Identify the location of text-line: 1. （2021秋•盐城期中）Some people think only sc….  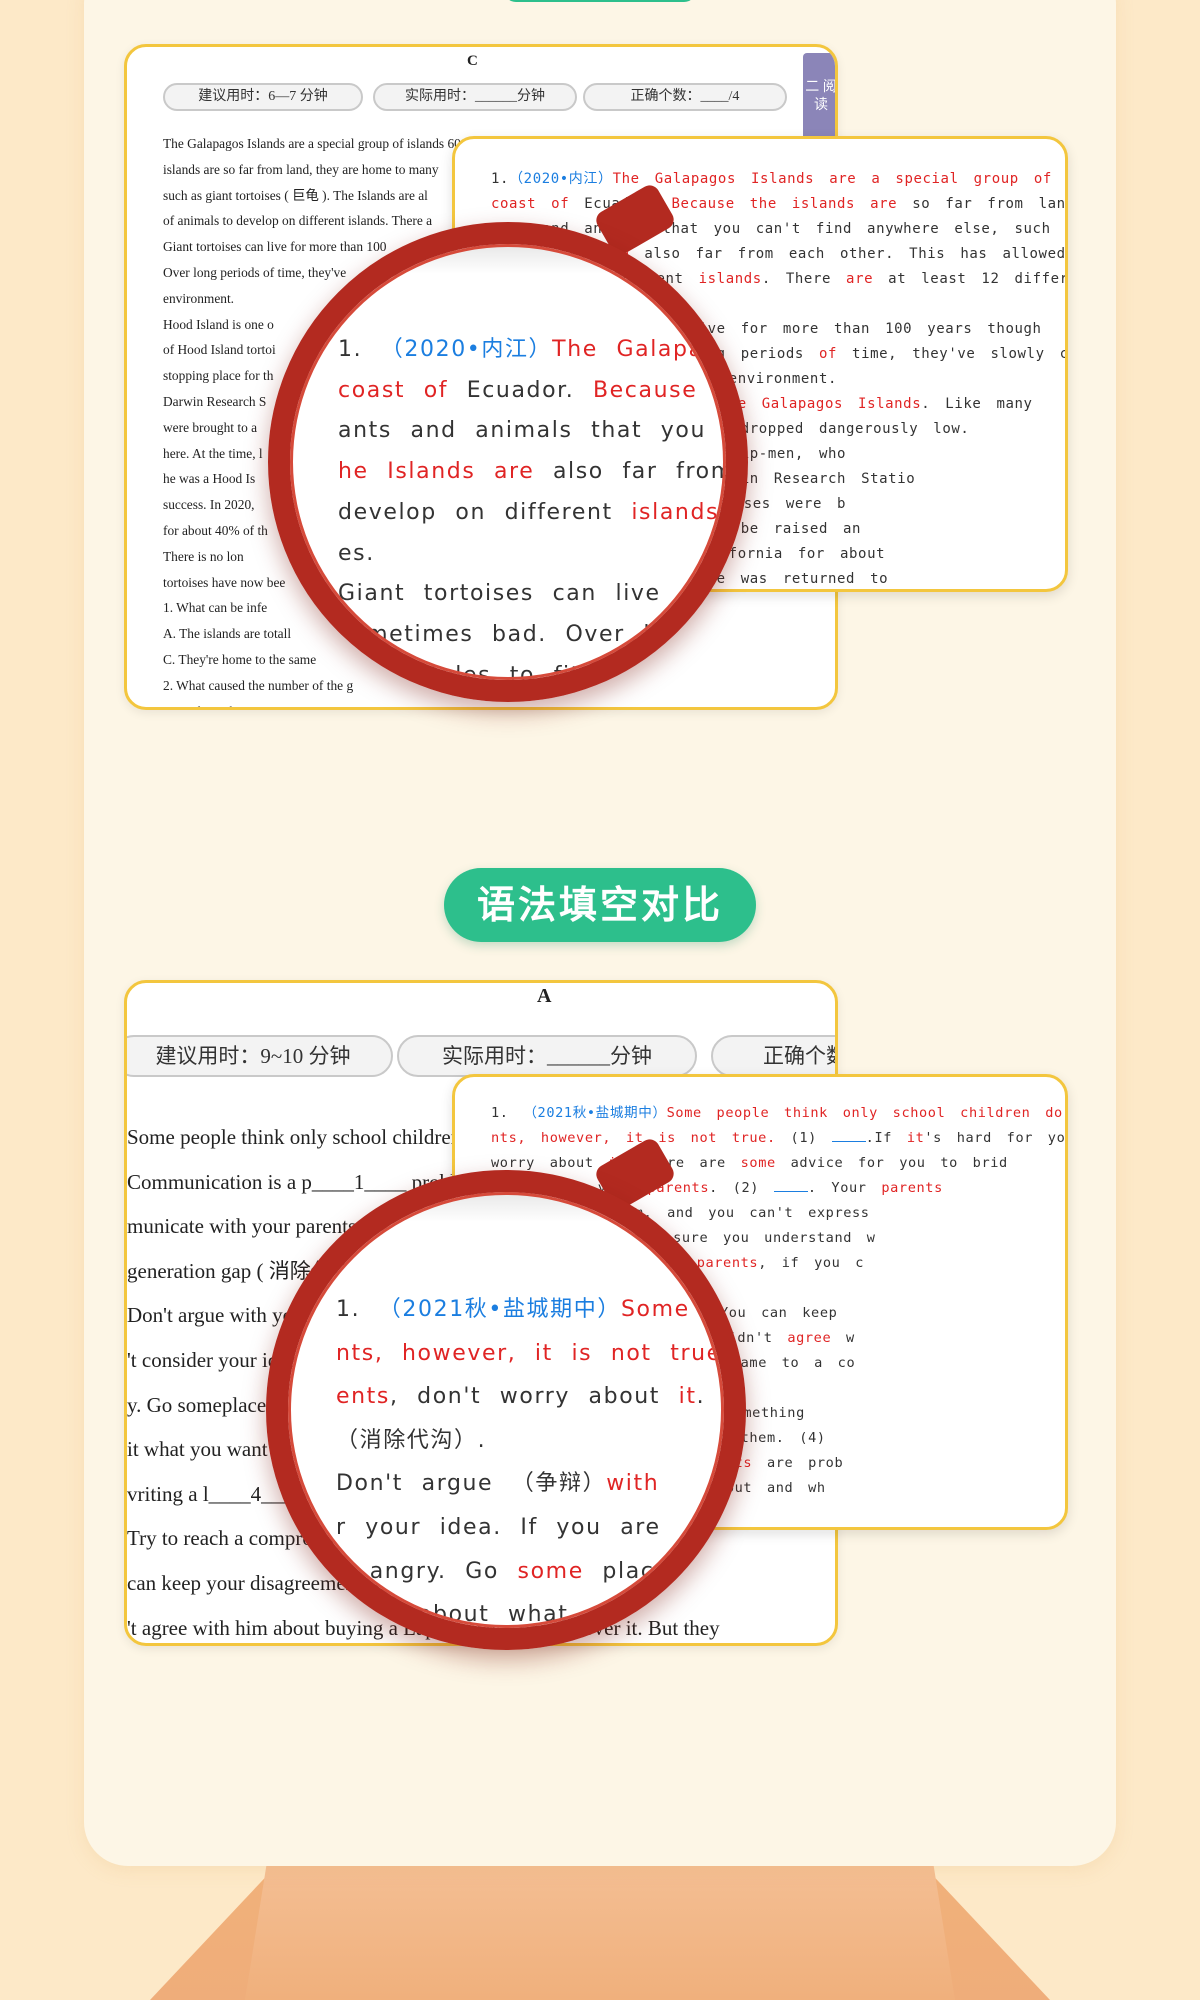
(779, 1113).